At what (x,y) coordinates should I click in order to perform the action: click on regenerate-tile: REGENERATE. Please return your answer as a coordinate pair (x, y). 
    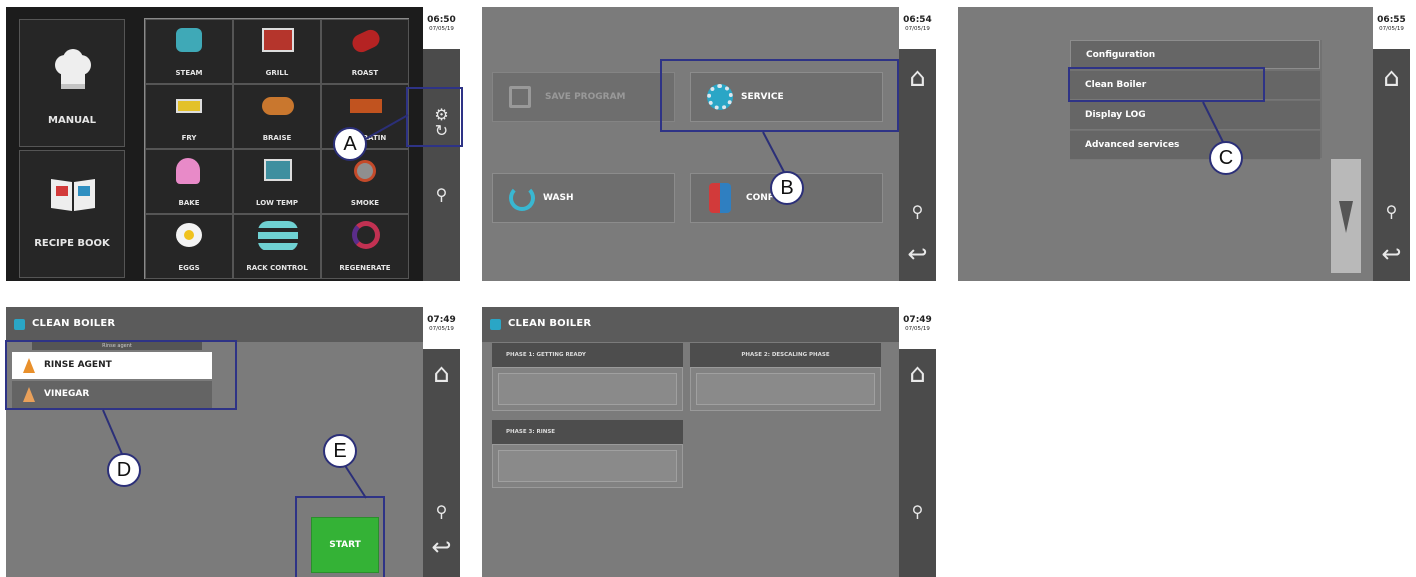
    Looking at the image, I should click on (365, 246).